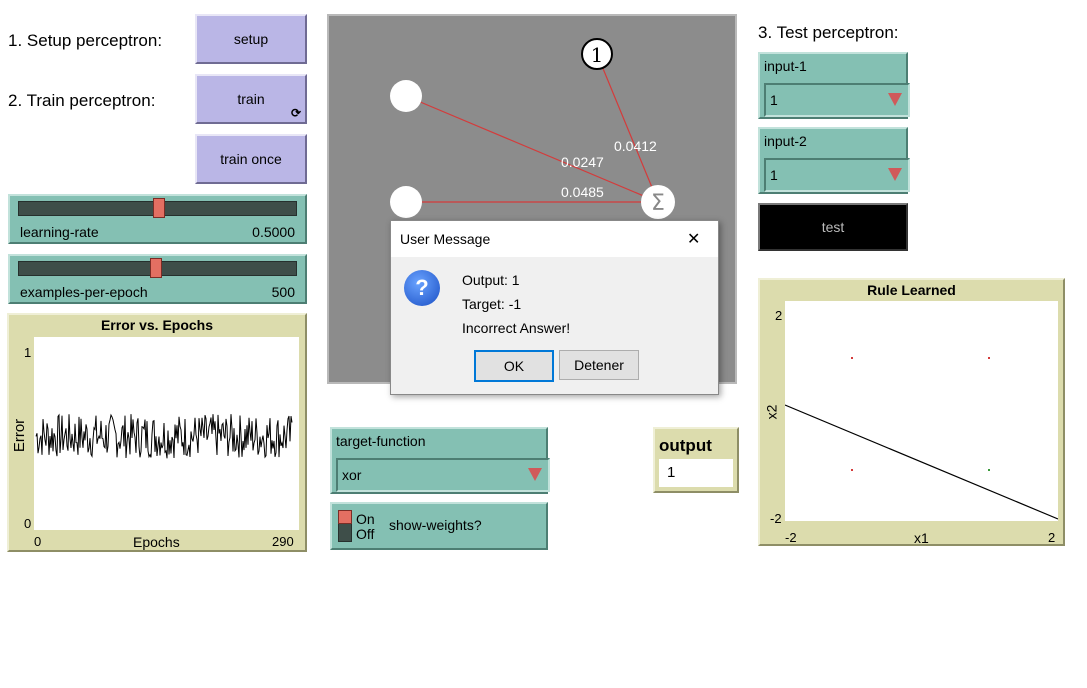 The width and height of the screenshot is (1087, 688). I want to click on x-min-label: -2, so click(791, 537).